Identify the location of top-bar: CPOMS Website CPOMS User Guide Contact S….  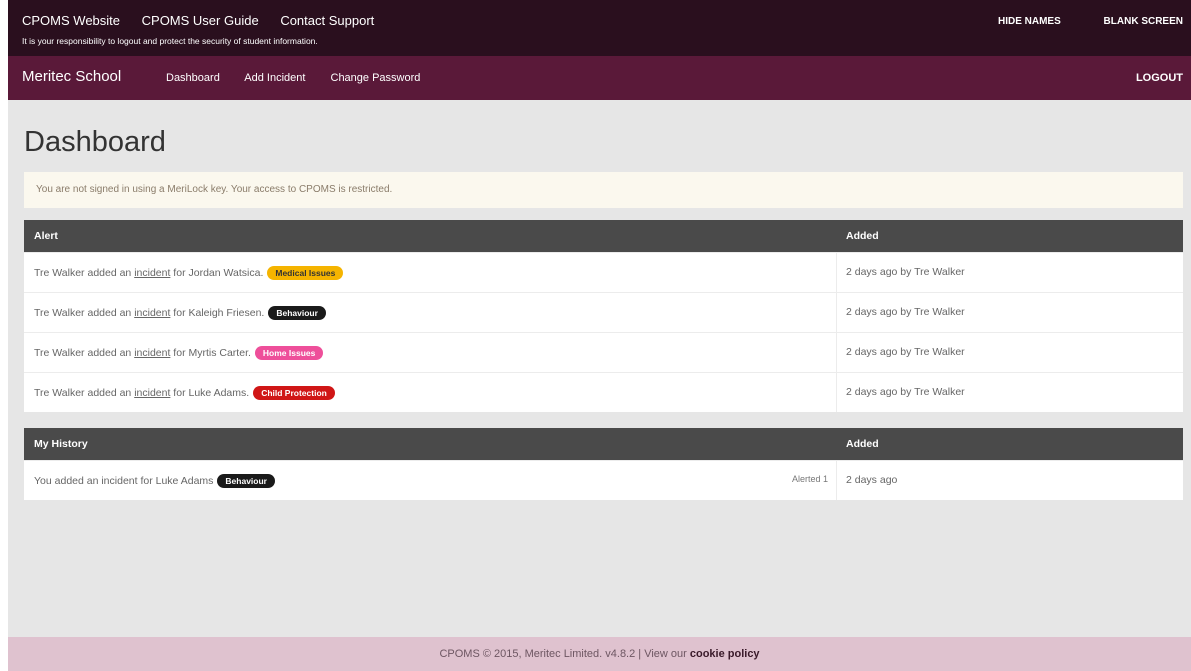
(599, 28).